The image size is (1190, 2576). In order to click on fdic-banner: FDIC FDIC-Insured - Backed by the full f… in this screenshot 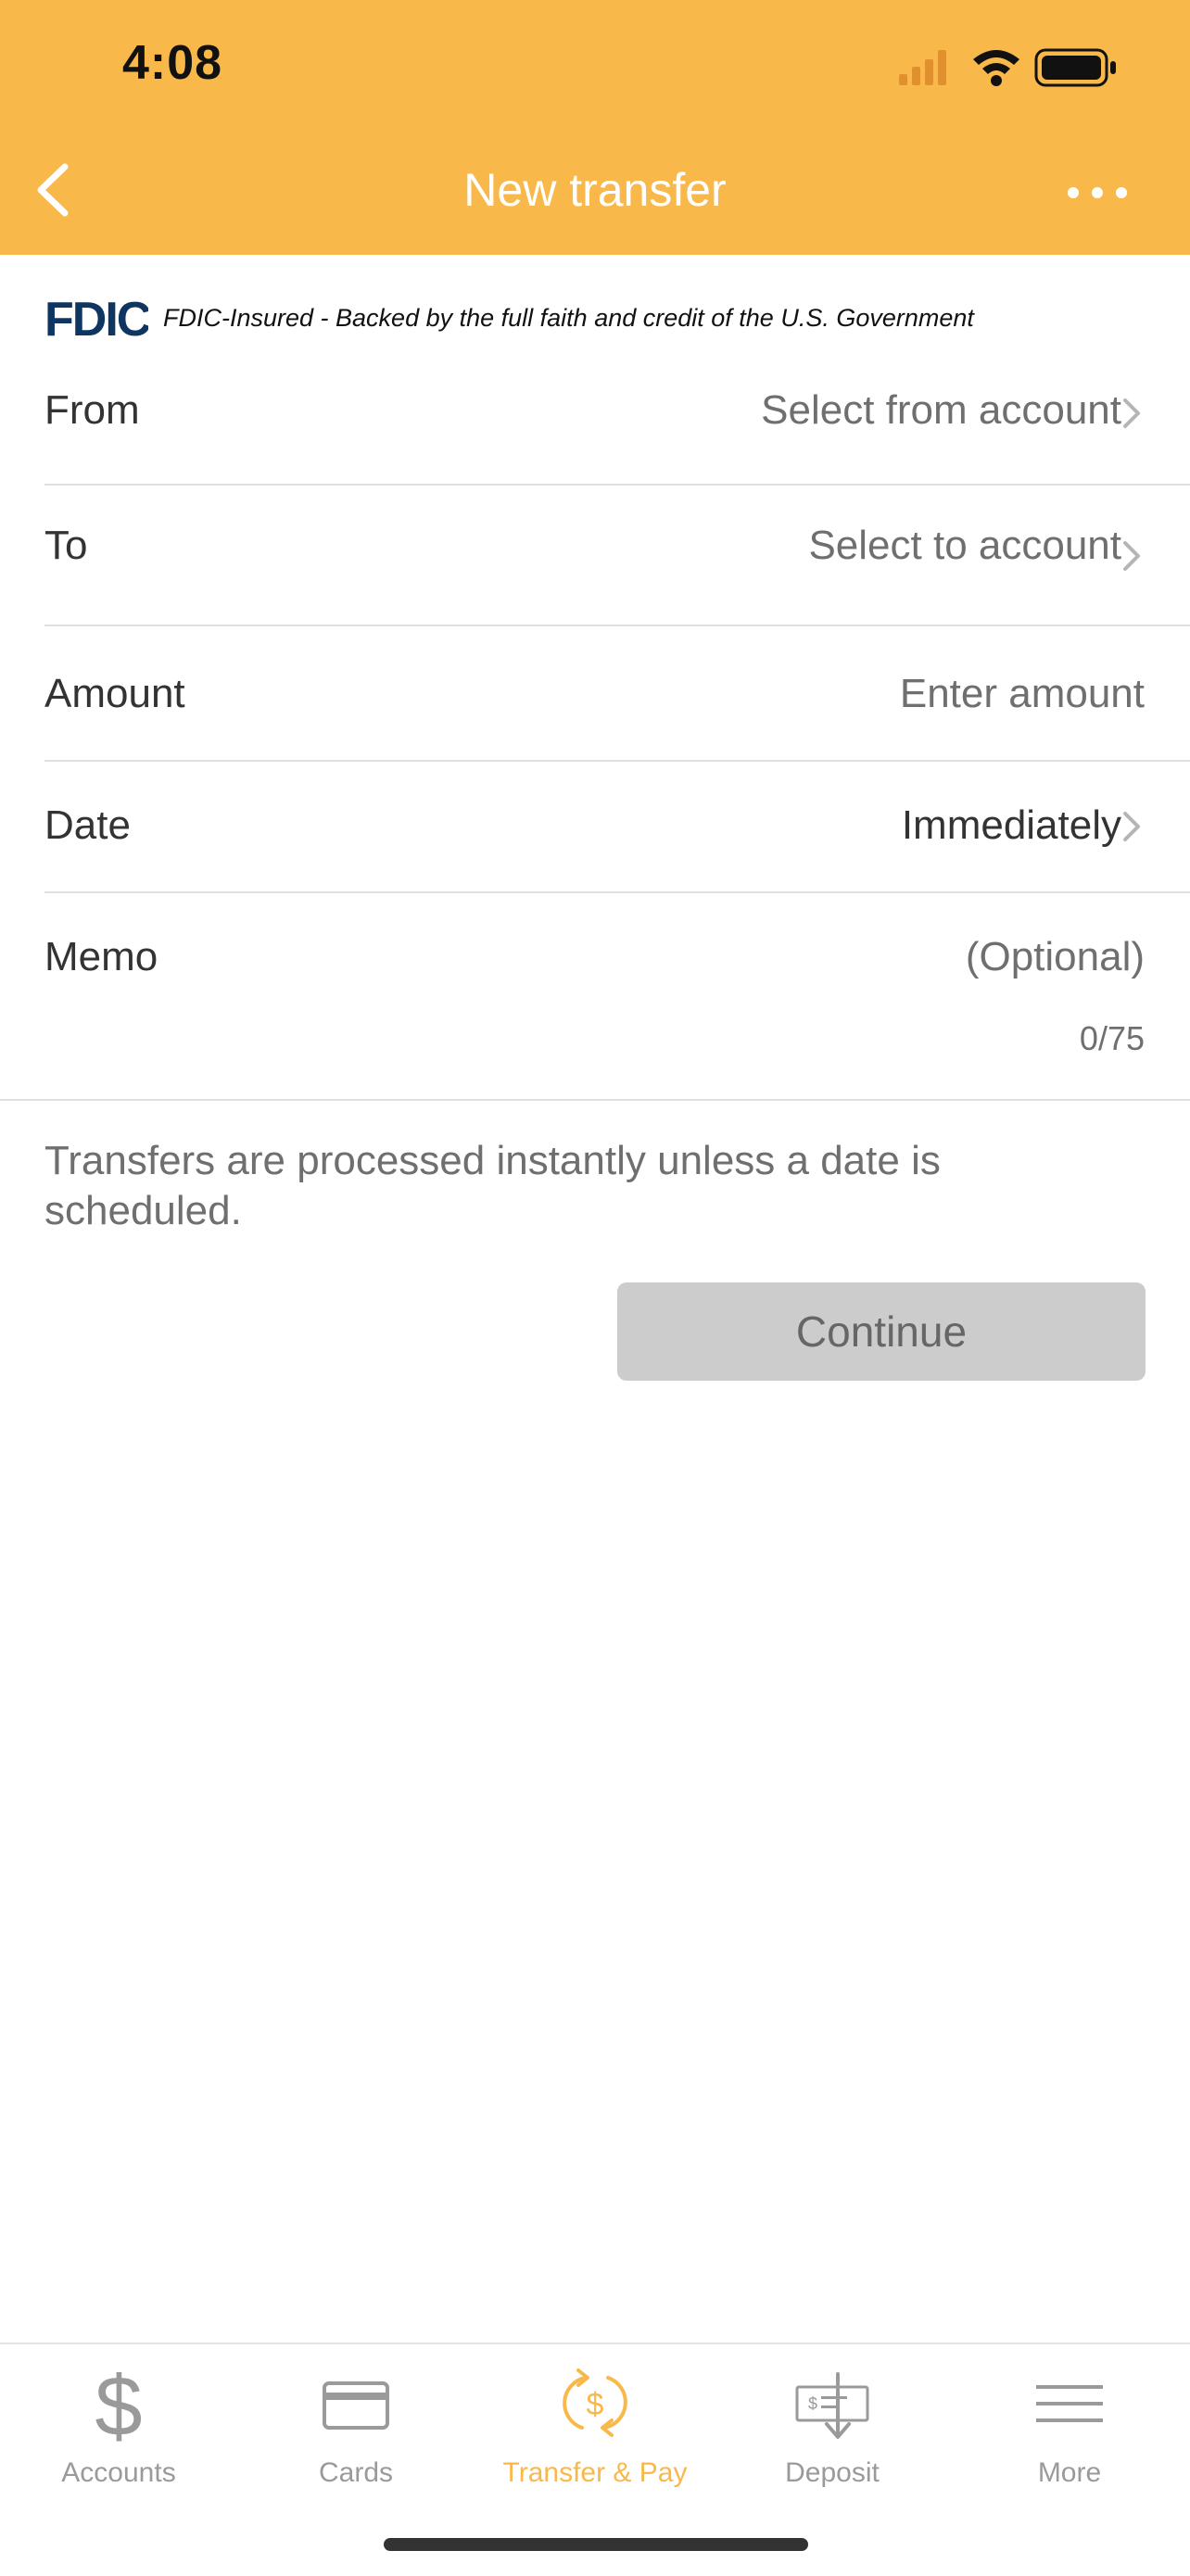, I will do `click(600, 321)`.